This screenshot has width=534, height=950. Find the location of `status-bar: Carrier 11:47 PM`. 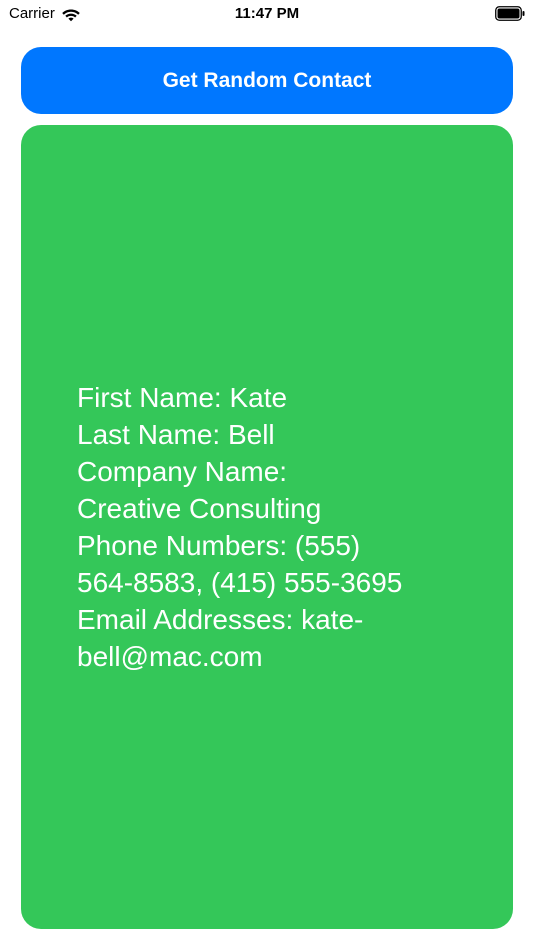

status-bar: Carrier 11:47 PM is located at coordinates (267, 14).